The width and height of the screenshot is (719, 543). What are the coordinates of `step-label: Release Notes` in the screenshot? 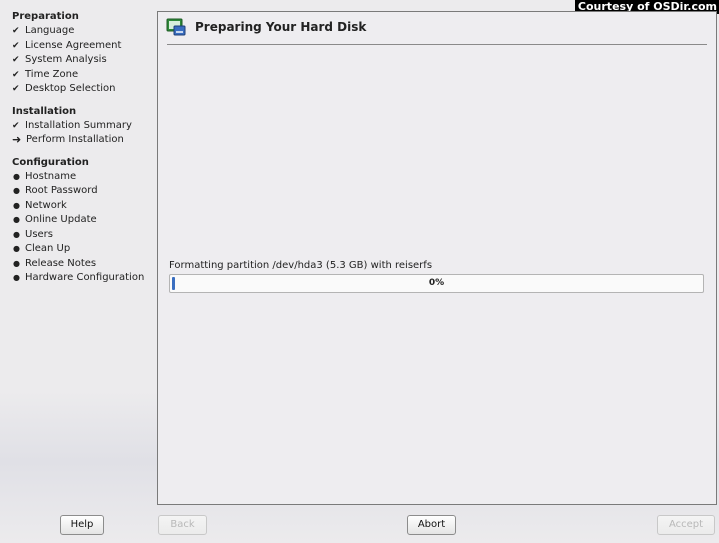 It's located at (61, 263).